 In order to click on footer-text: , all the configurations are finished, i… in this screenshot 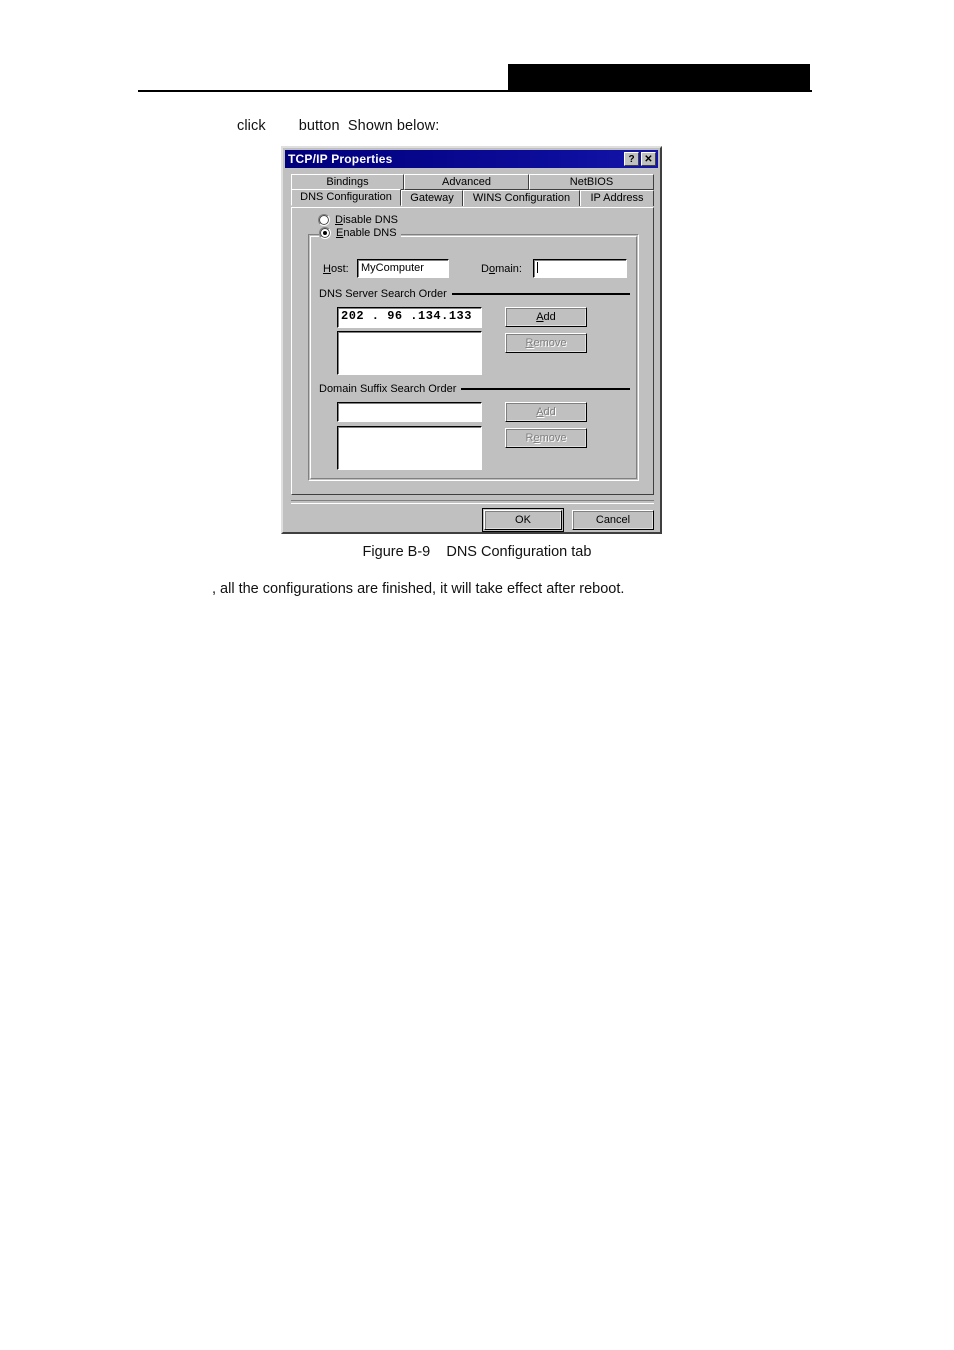, I will do `click(418, 589)`.